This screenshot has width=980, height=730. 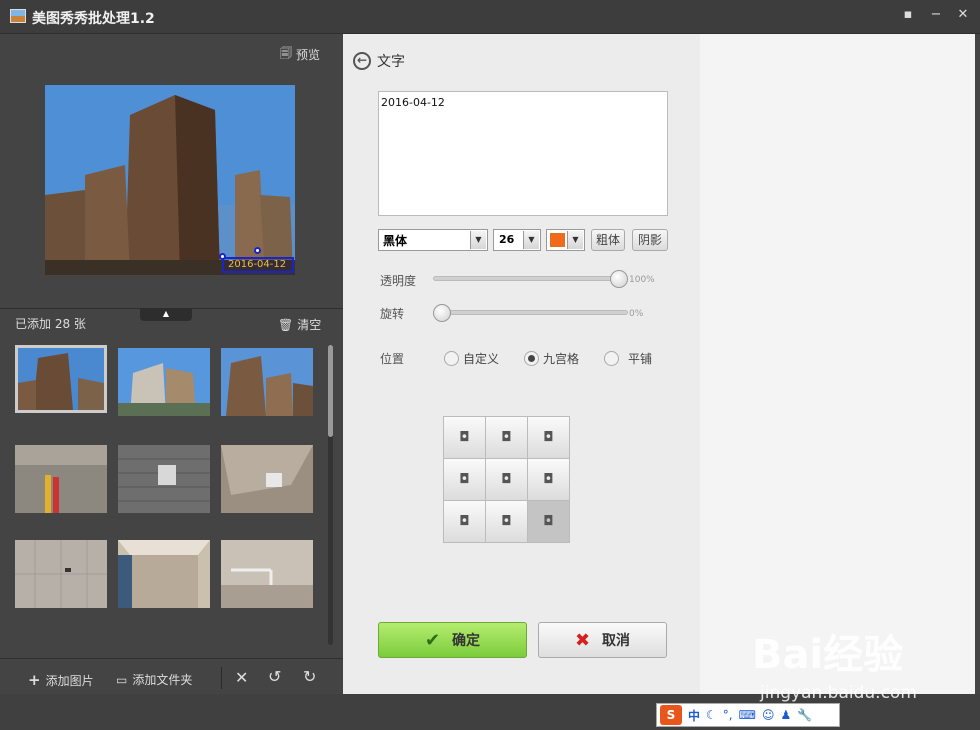 I want to click on position-top-center: ◘, so click(x=506, y=437).